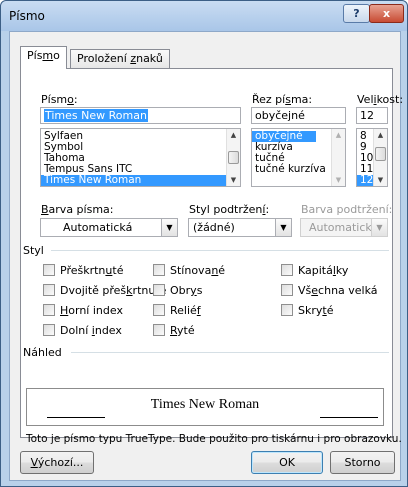  I want to click on preview-box: Times New Roman, so click(205, 407).